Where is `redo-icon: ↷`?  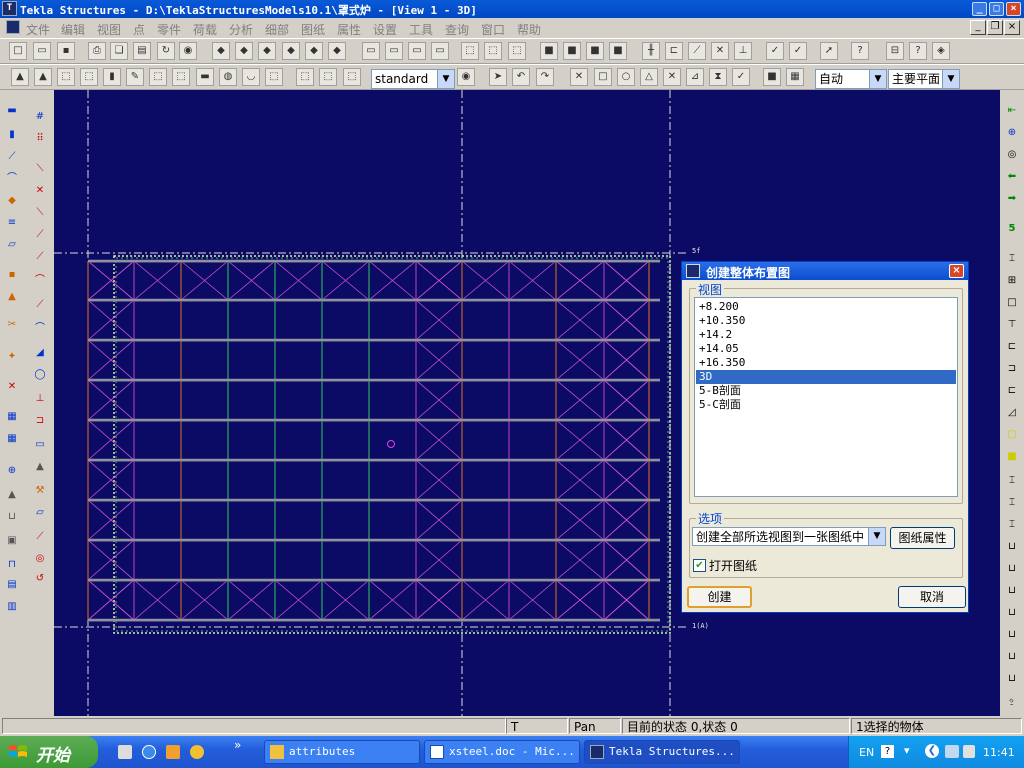
redo-icon: ↷ is located at coordinates (545, 77).